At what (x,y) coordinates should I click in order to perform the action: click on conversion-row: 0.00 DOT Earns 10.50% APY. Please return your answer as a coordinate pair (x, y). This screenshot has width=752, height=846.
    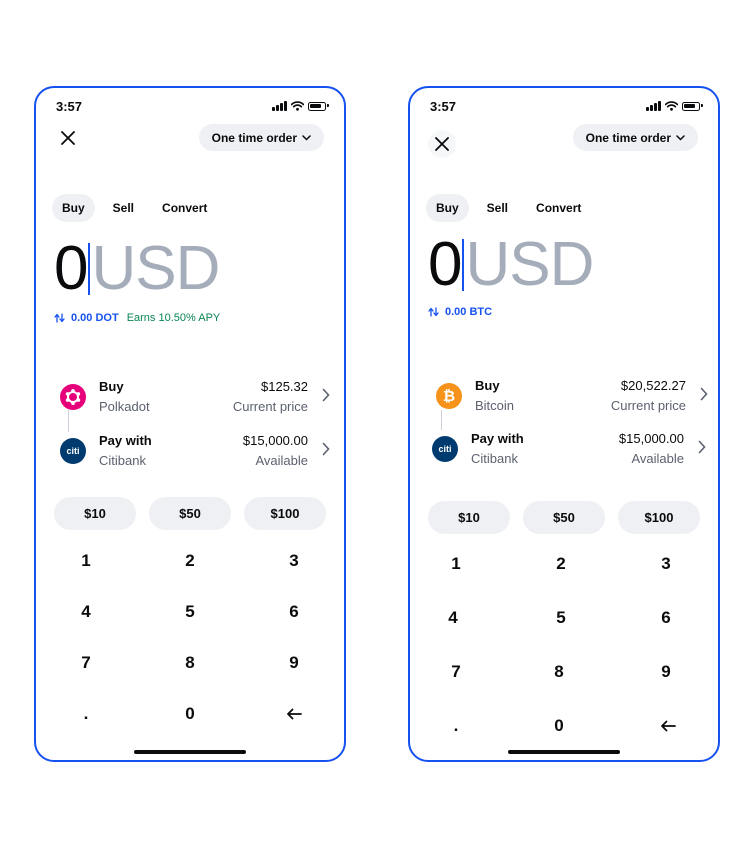
    Looking at the image, I should click on (137, 318).